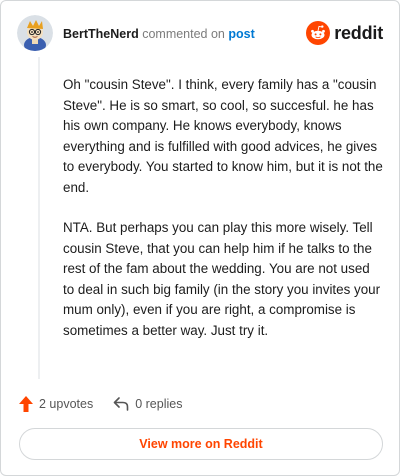 This screenshot has height=476, width=400. I want to click on view-more-label: View more on Reddit, so click(201, 444).